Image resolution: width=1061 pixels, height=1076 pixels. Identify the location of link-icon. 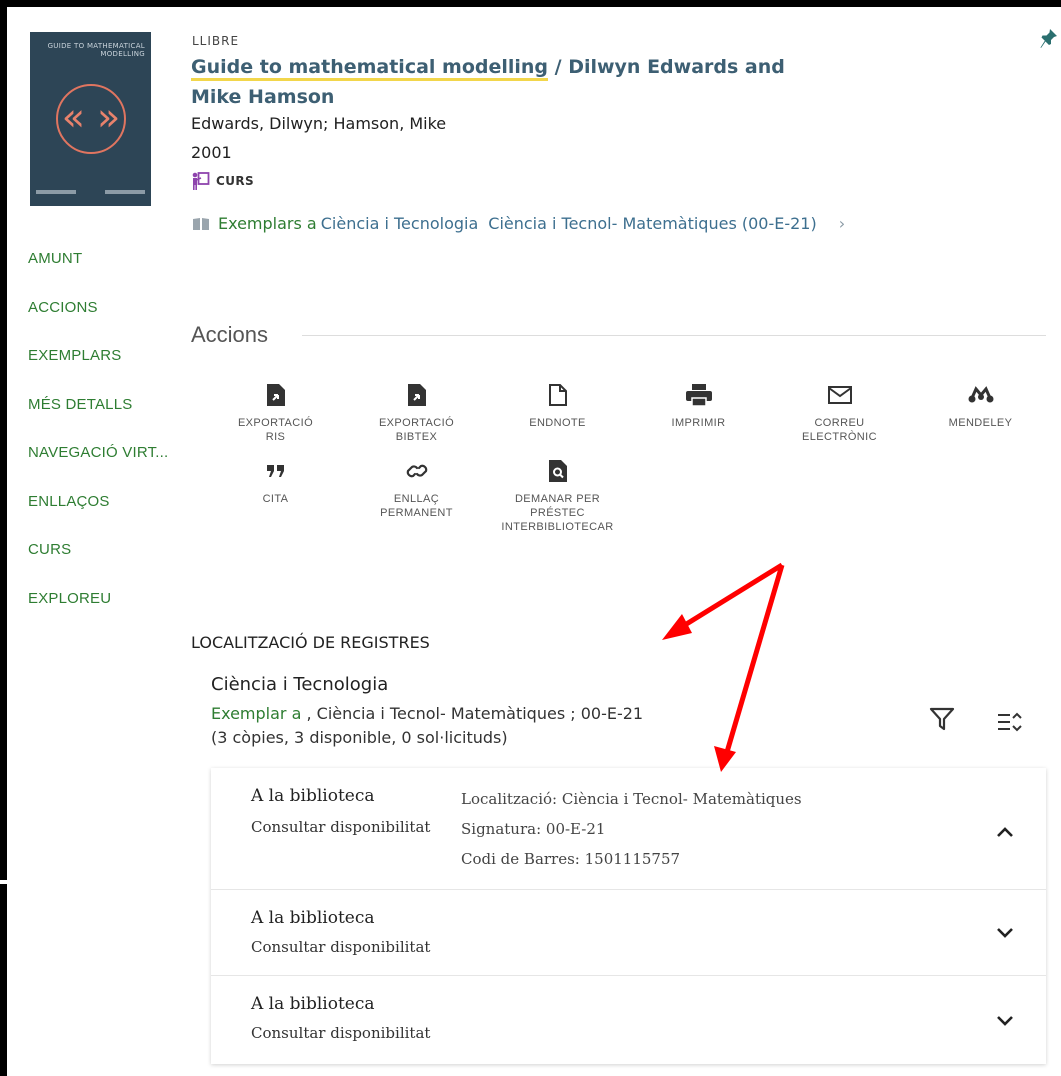
(416, 471).